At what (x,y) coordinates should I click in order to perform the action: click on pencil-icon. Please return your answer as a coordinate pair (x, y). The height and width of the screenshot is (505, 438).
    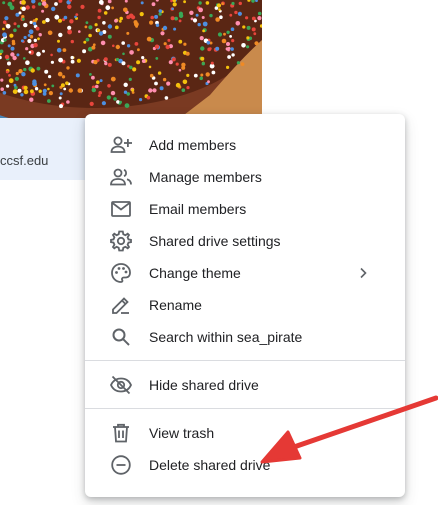
    Looking at the image, I should click on (121, 305).